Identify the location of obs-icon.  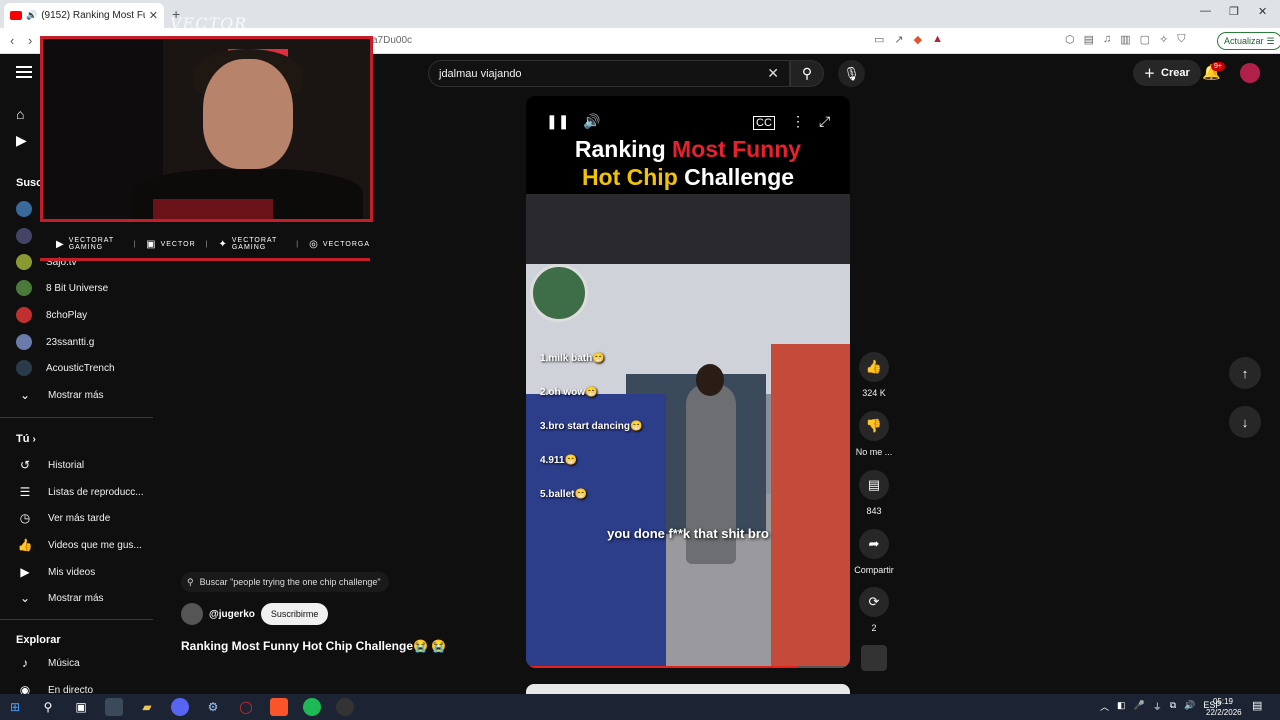
(345, 707).